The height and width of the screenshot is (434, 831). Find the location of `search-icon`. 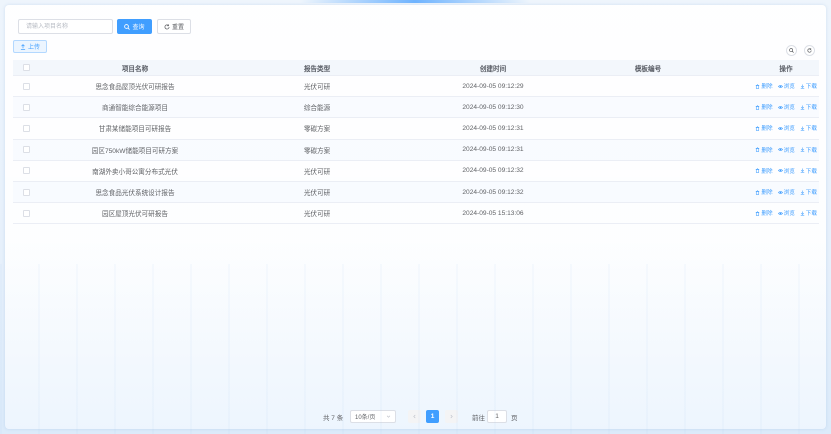

search-icon is located at coordinates (127, 26).